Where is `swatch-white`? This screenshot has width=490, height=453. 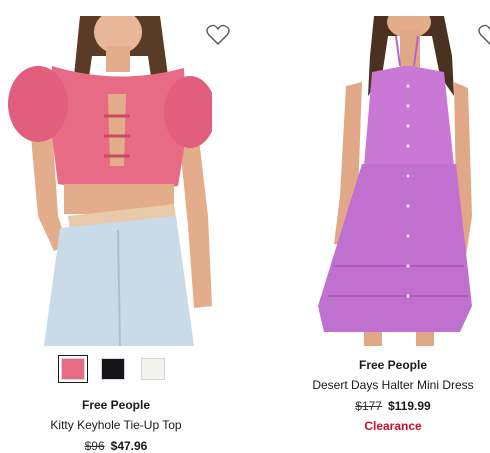
swatch-white is located at coordinates (153, 369).